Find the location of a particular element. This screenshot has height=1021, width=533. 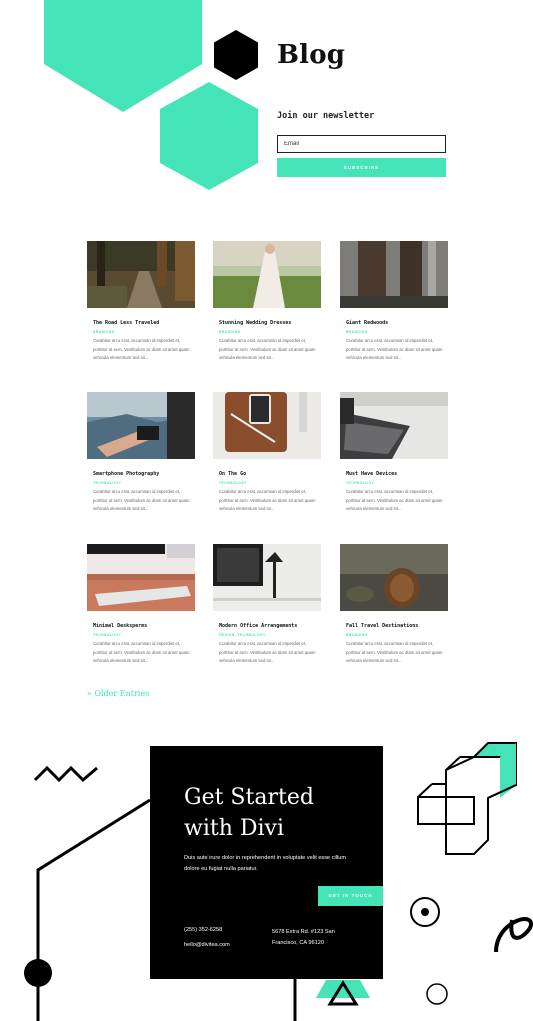

post-title: The Road Less Traveled is located at coordinates (141, 323).